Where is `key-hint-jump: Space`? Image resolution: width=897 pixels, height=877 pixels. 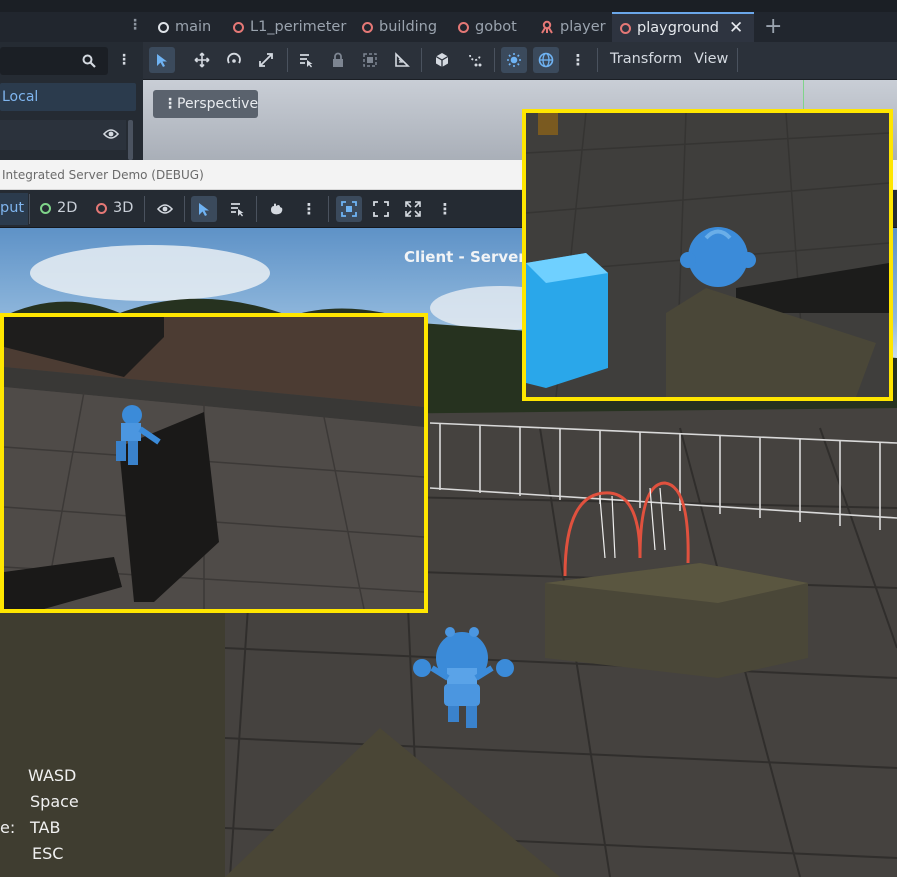
key-hint-jump: Space is located at coordinates (54, 801).